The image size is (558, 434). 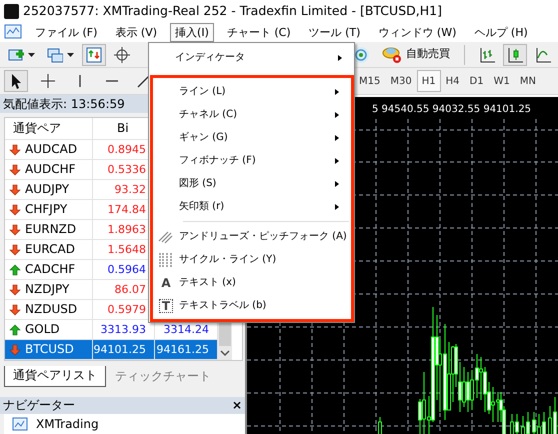 What do you see at coordinates (527, 81) in the screenshot?
I see `timeframe-button: MN` at bounding box center [527, 81].